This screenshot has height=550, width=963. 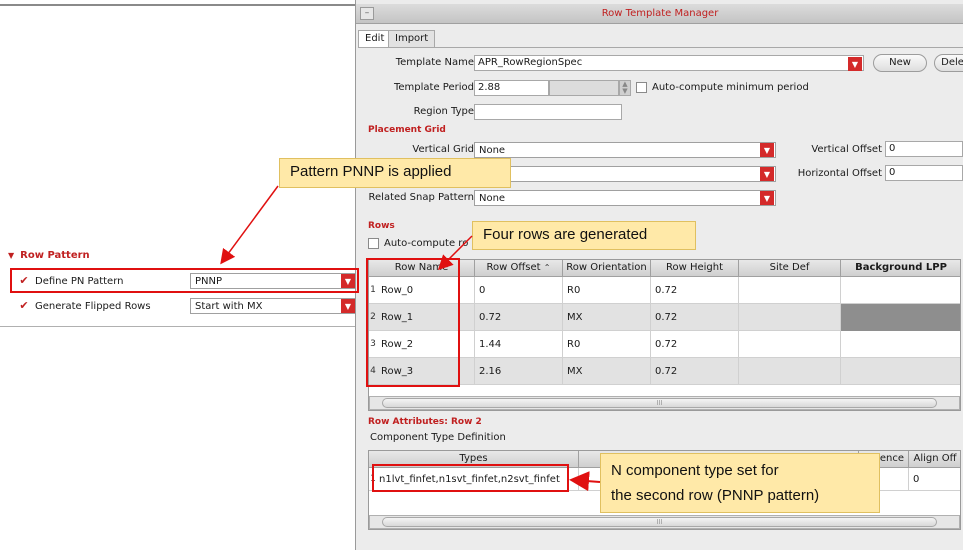 What do you see at coordinates (443, 111) in the screenshot?
I see `region-type-label: Region Type` at bounding box center [443, 111].